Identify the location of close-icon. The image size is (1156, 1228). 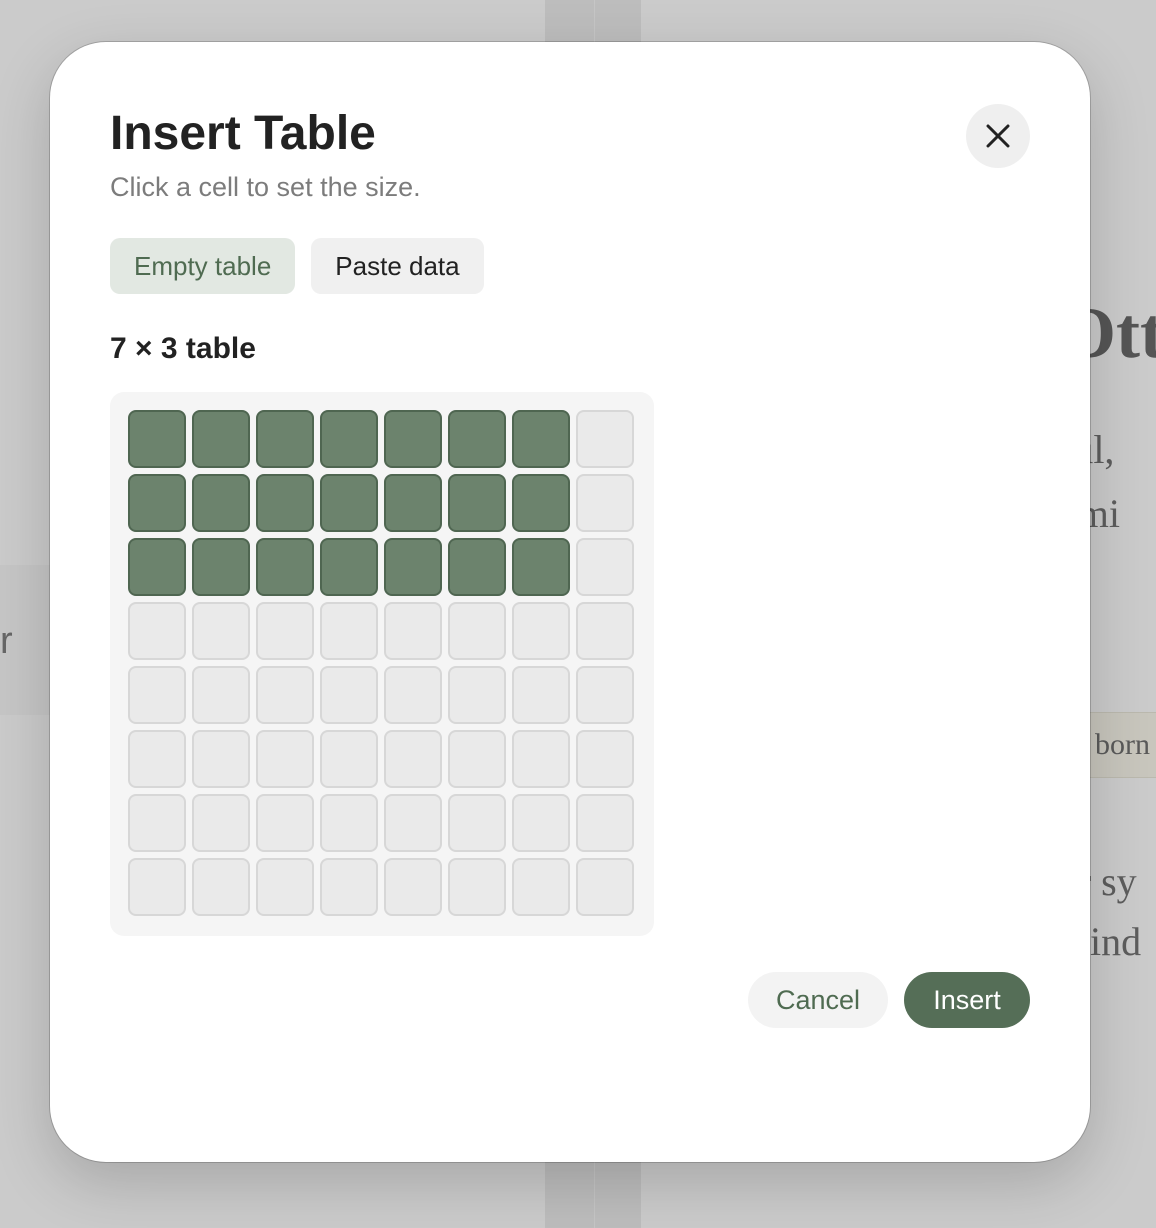
(998, 136).